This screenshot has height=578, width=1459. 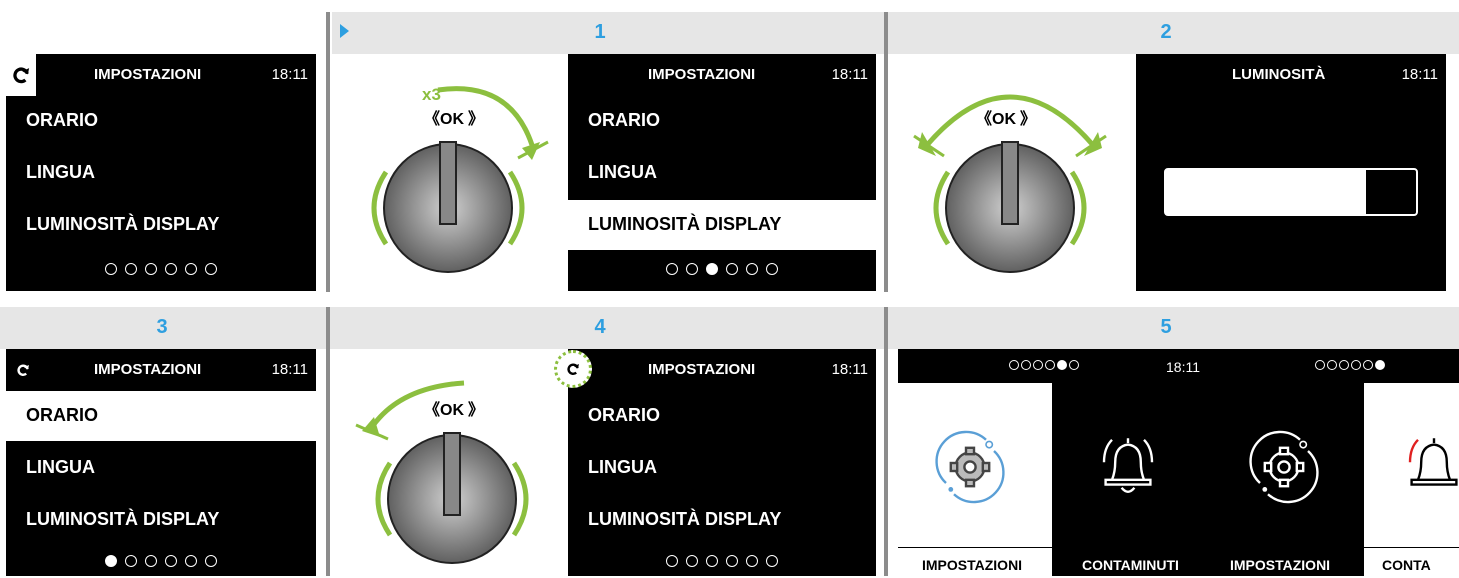 What do you see at coordinates (600, 32) in the screenshot?
I see `step-number-1: 1` at bounding box center [600, 32].